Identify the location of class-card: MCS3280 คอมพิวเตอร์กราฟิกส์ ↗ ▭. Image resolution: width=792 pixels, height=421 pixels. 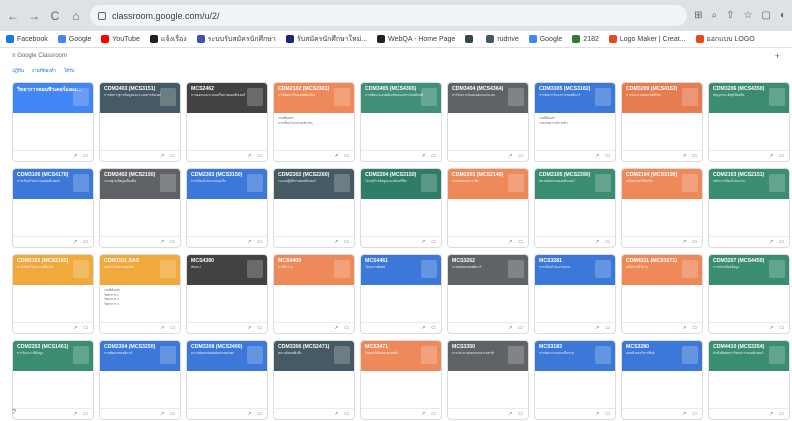
(662, 380).